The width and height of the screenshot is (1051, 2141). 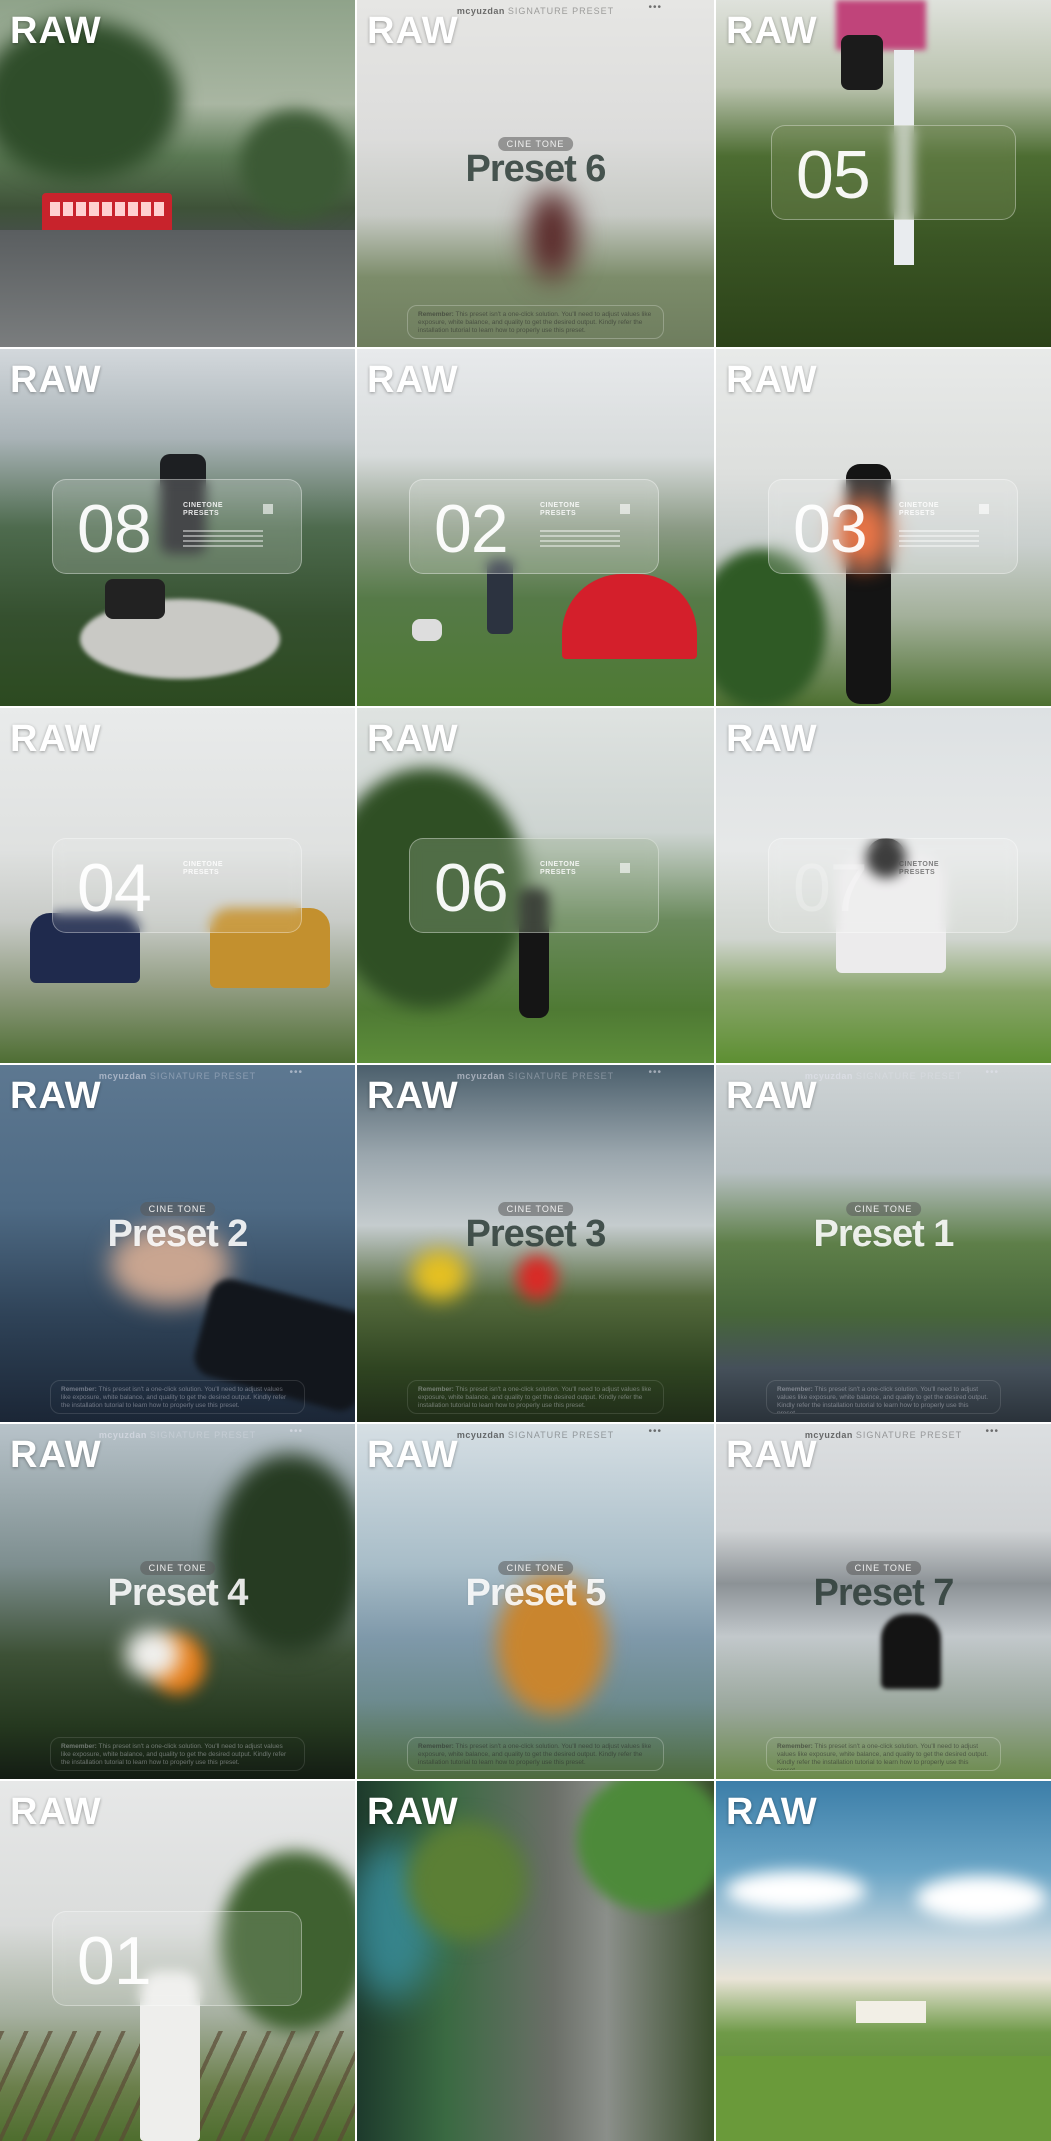 I want to click on preset-number: 08, so click(x=114, y=529).